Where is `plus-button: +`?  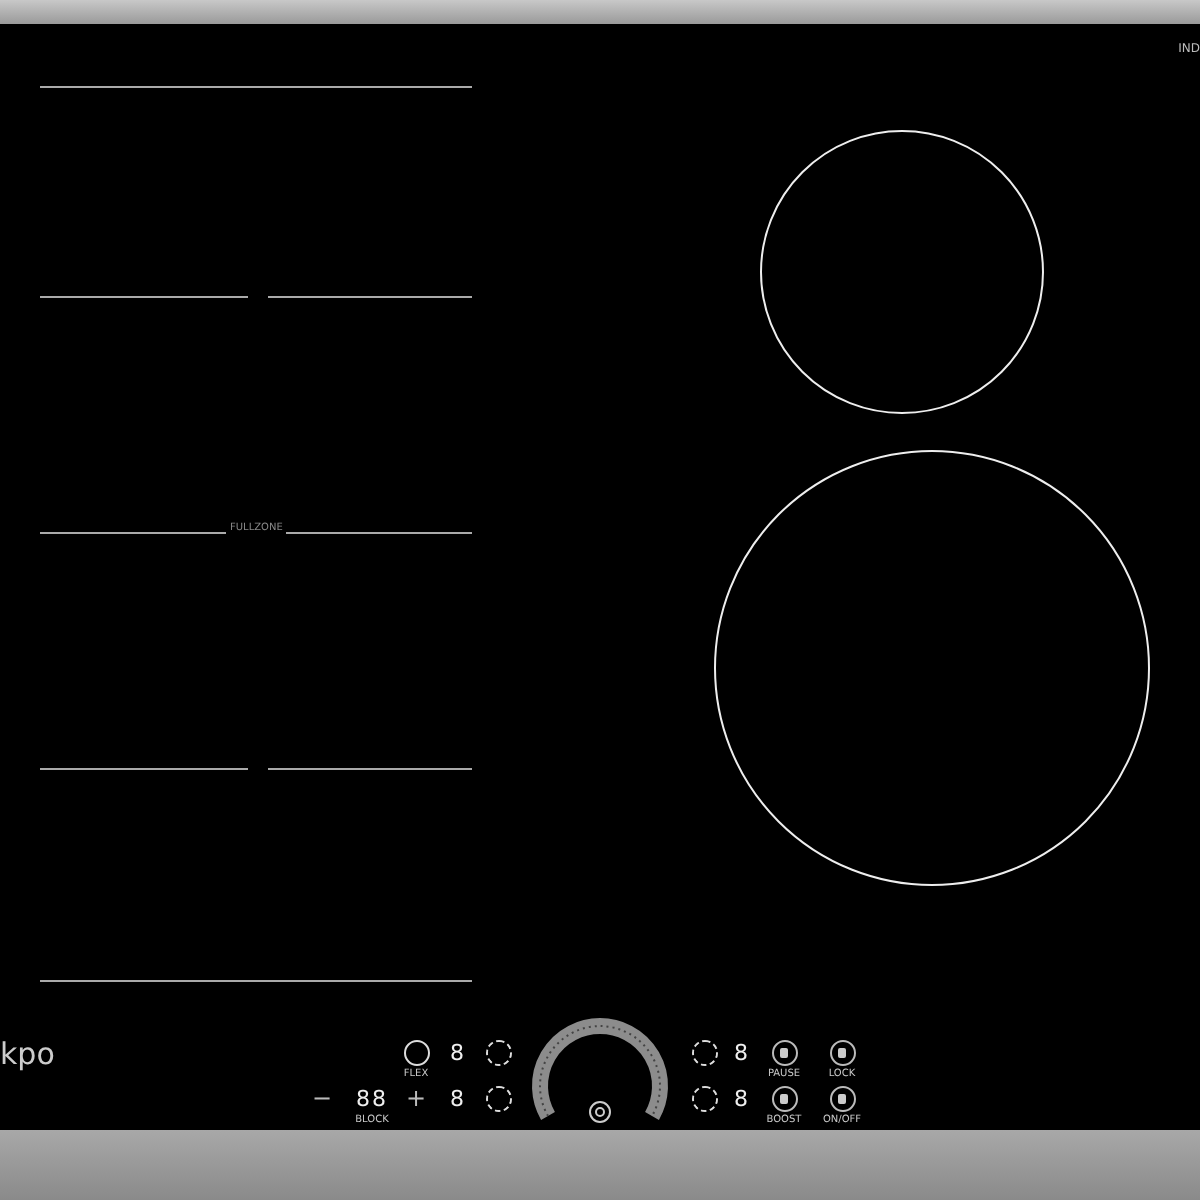 plus-button: + is located at coordinates (416, 1099).